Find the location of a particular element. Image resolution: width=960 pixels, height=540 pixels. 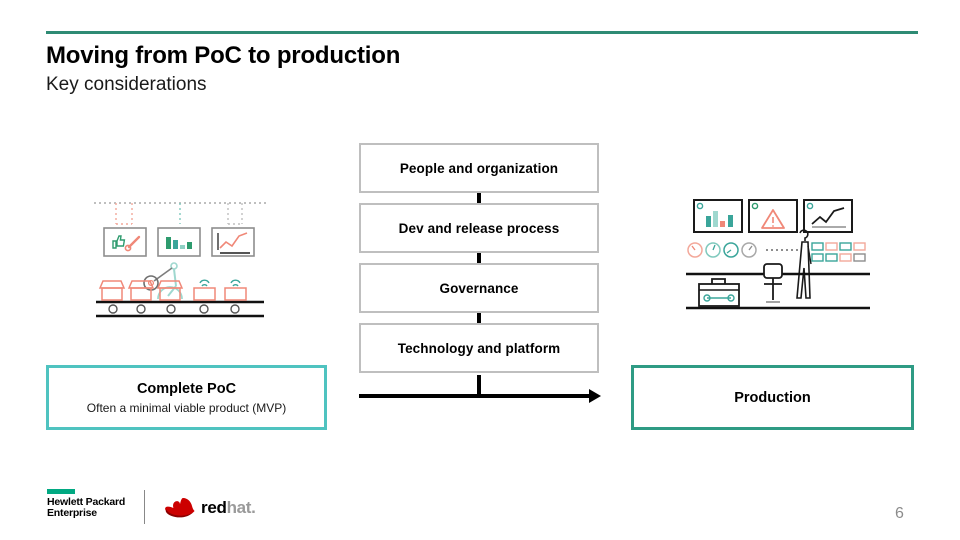

dotted-network-line is located at coordinates (180, 213).